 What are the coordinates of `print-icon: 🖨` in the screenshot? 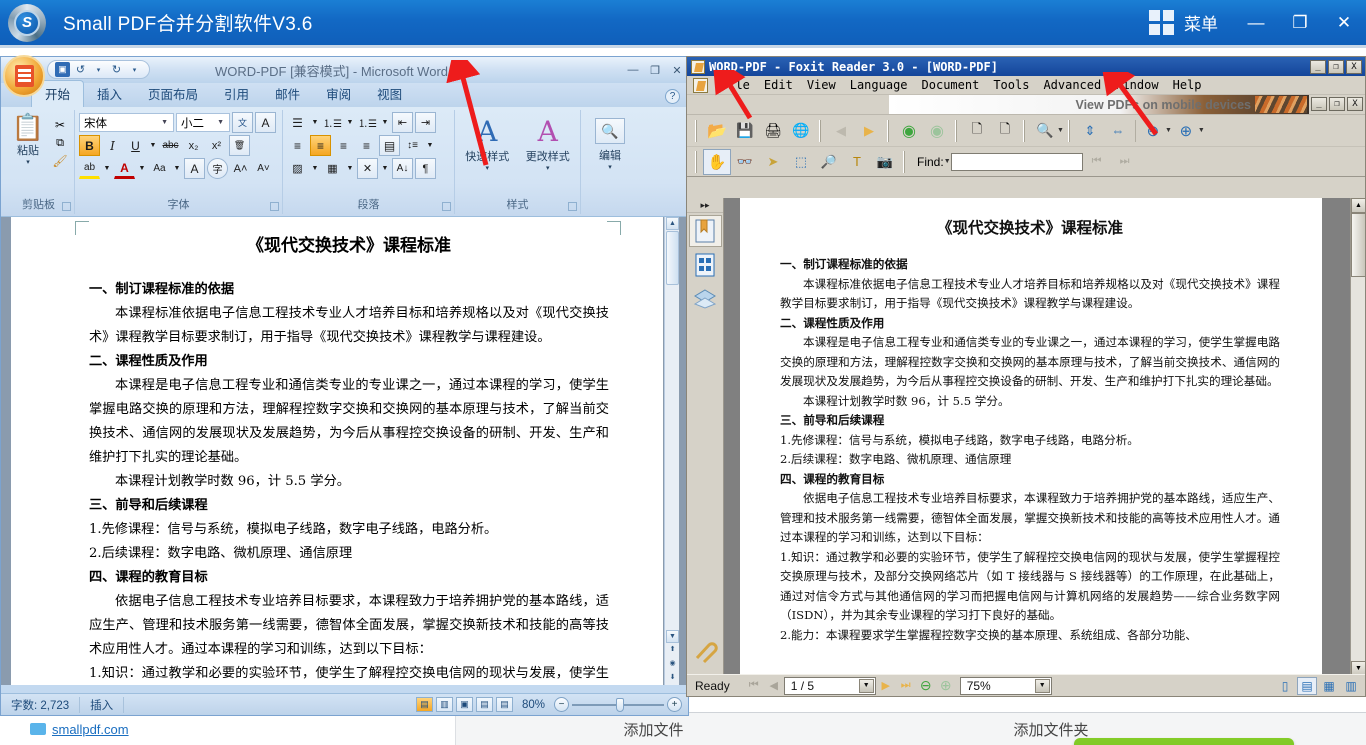 It's located at (773, 131).